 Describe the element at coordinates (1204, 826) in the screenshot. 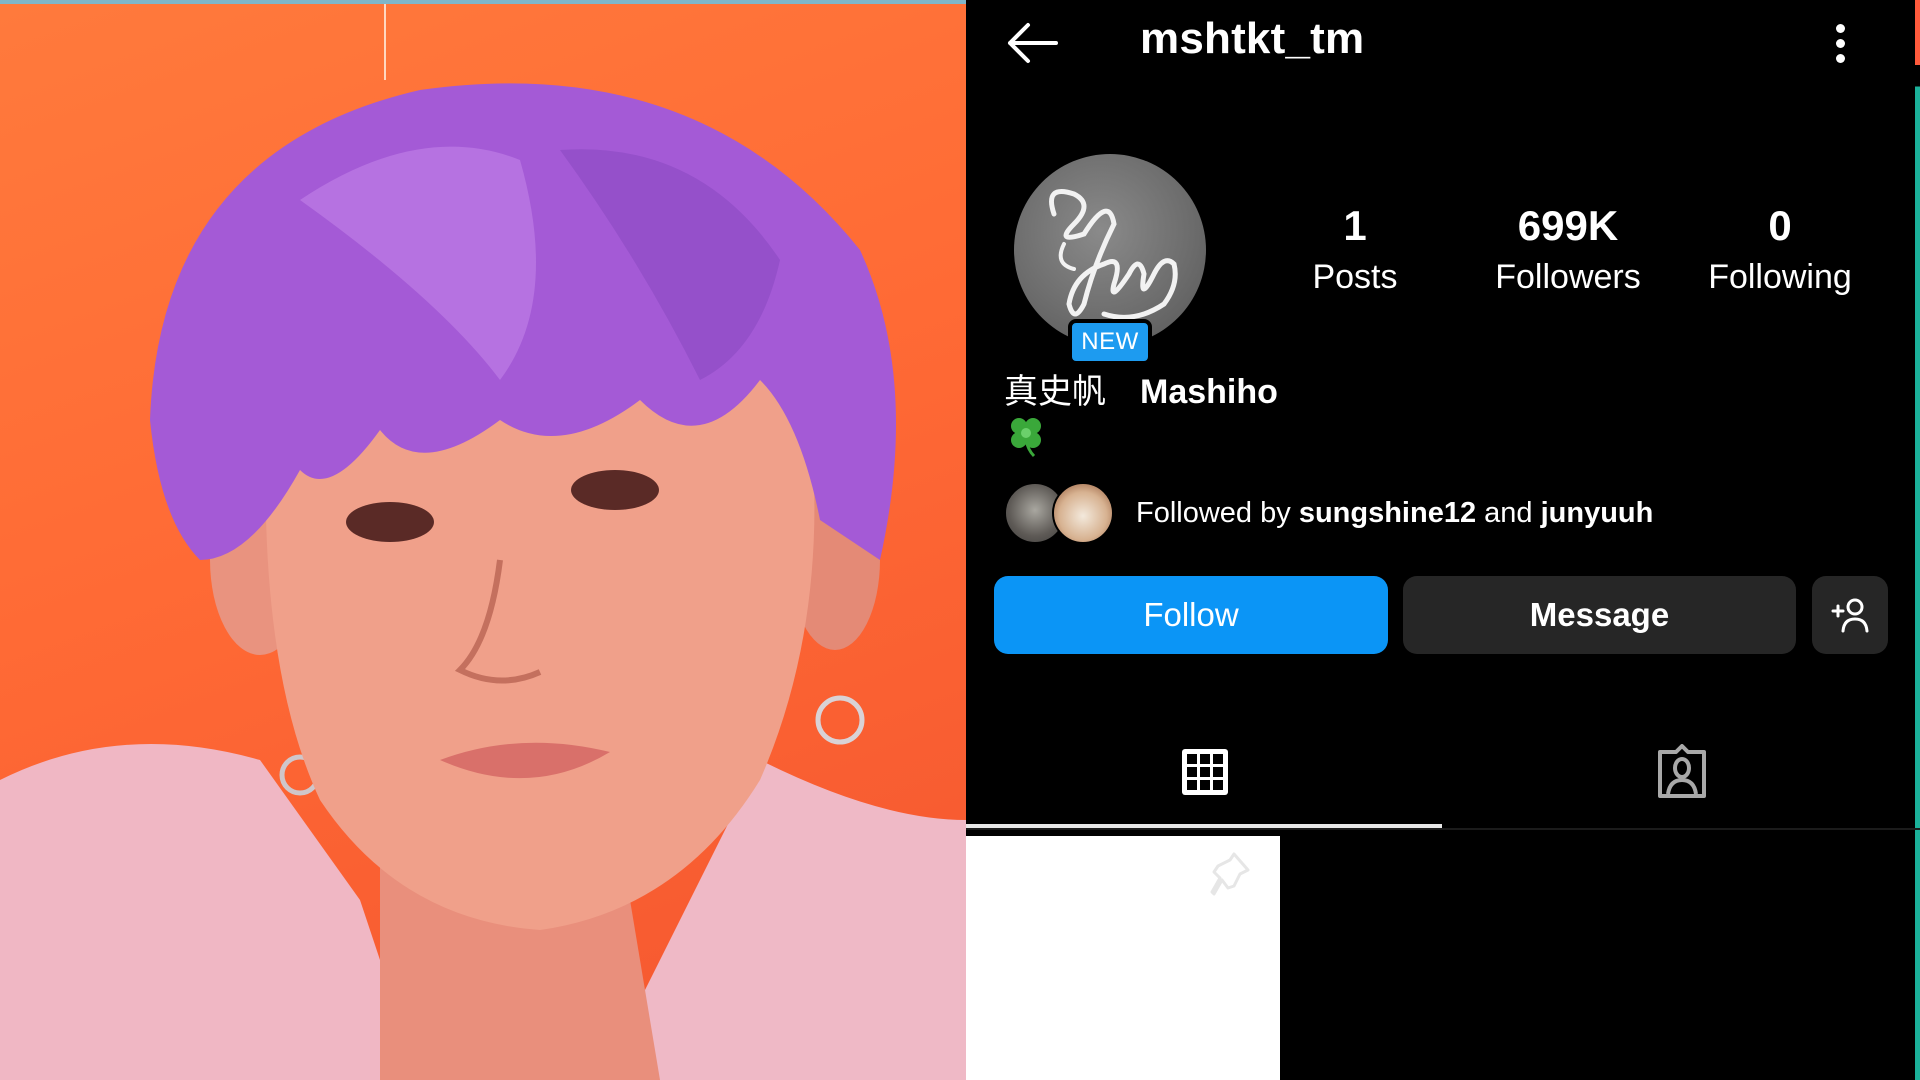

I see `active-tab-indicator` at that location.